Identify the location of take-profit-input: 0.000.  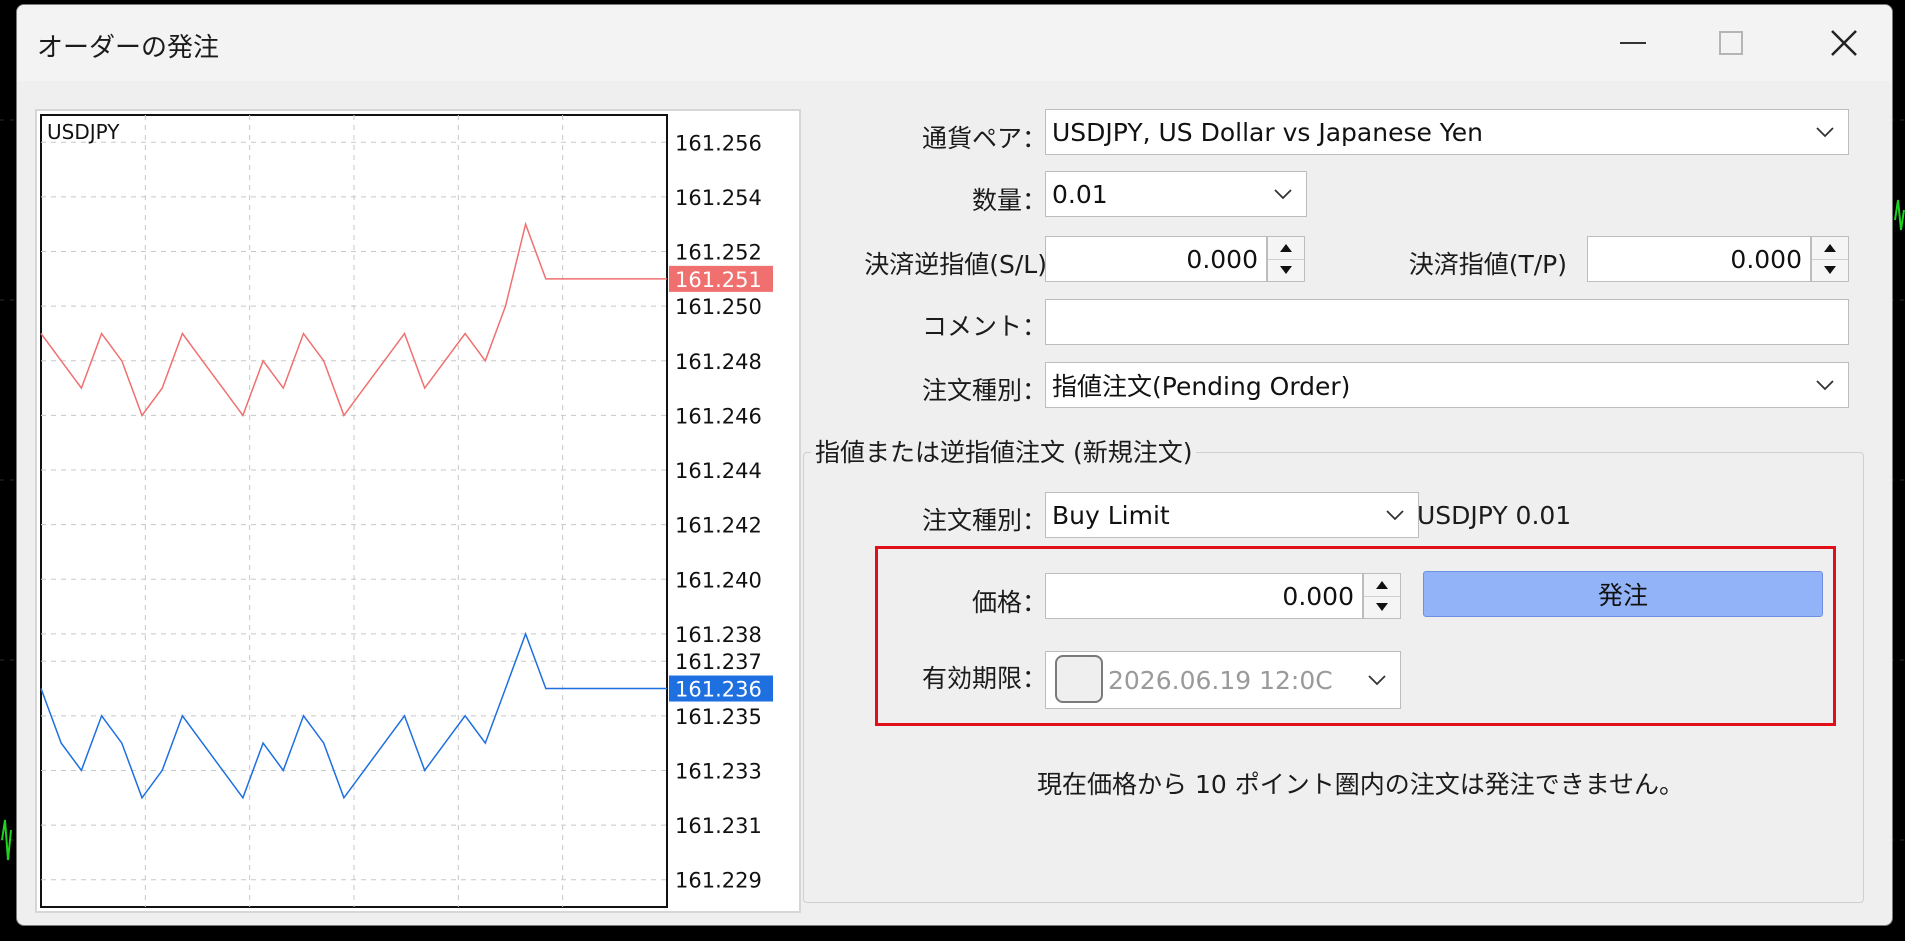
(1699, 259).